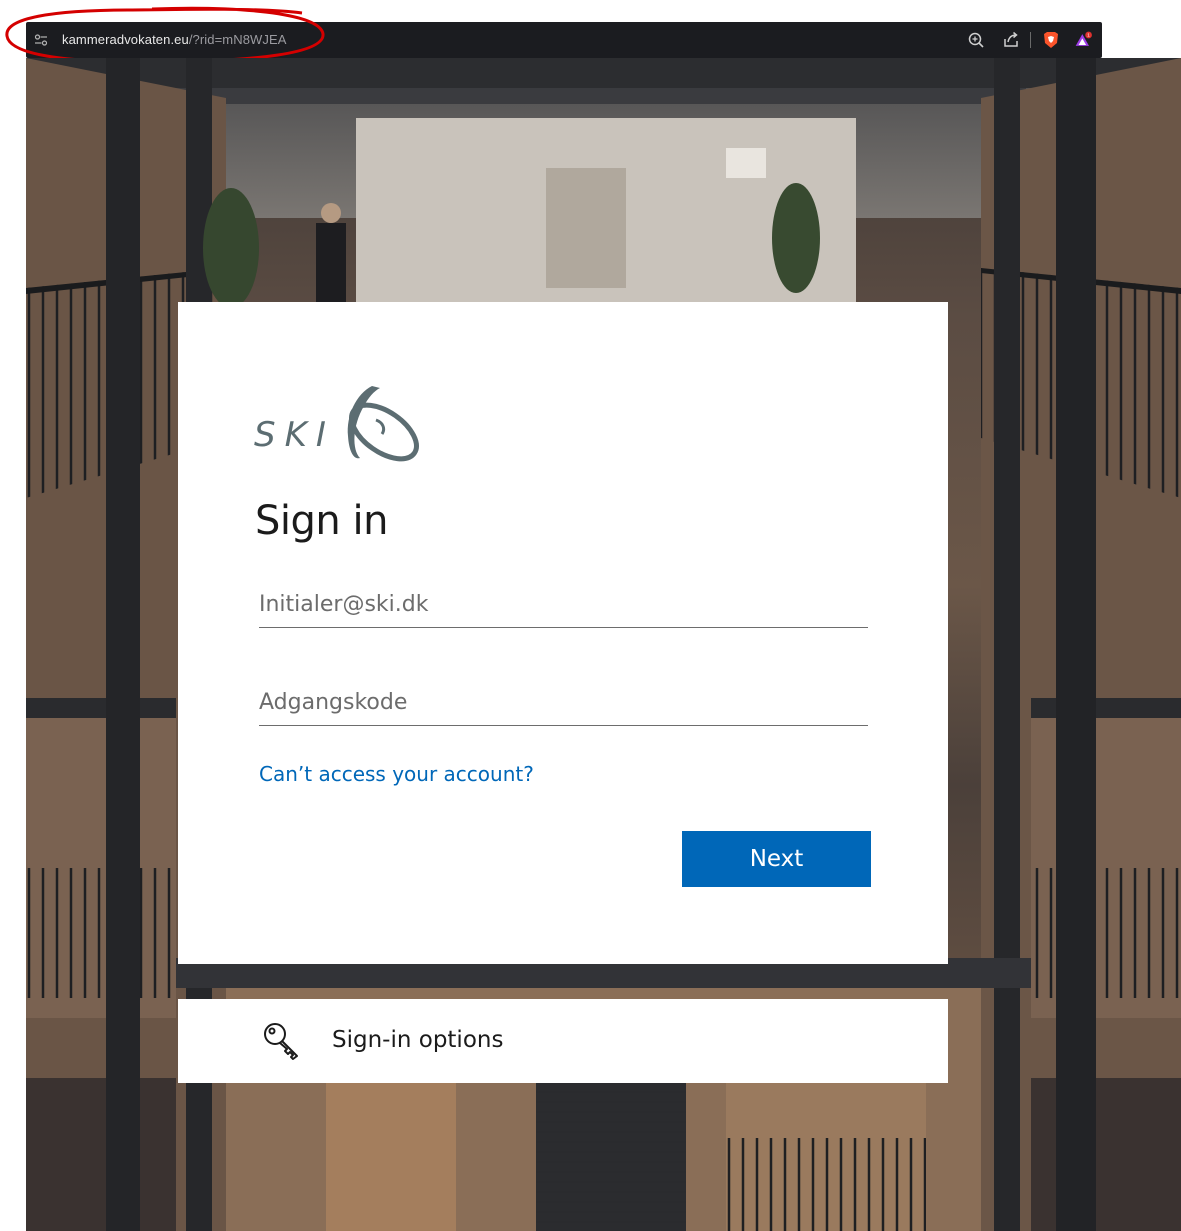  I want to click on page-title: Sign in, so click(321, 521).